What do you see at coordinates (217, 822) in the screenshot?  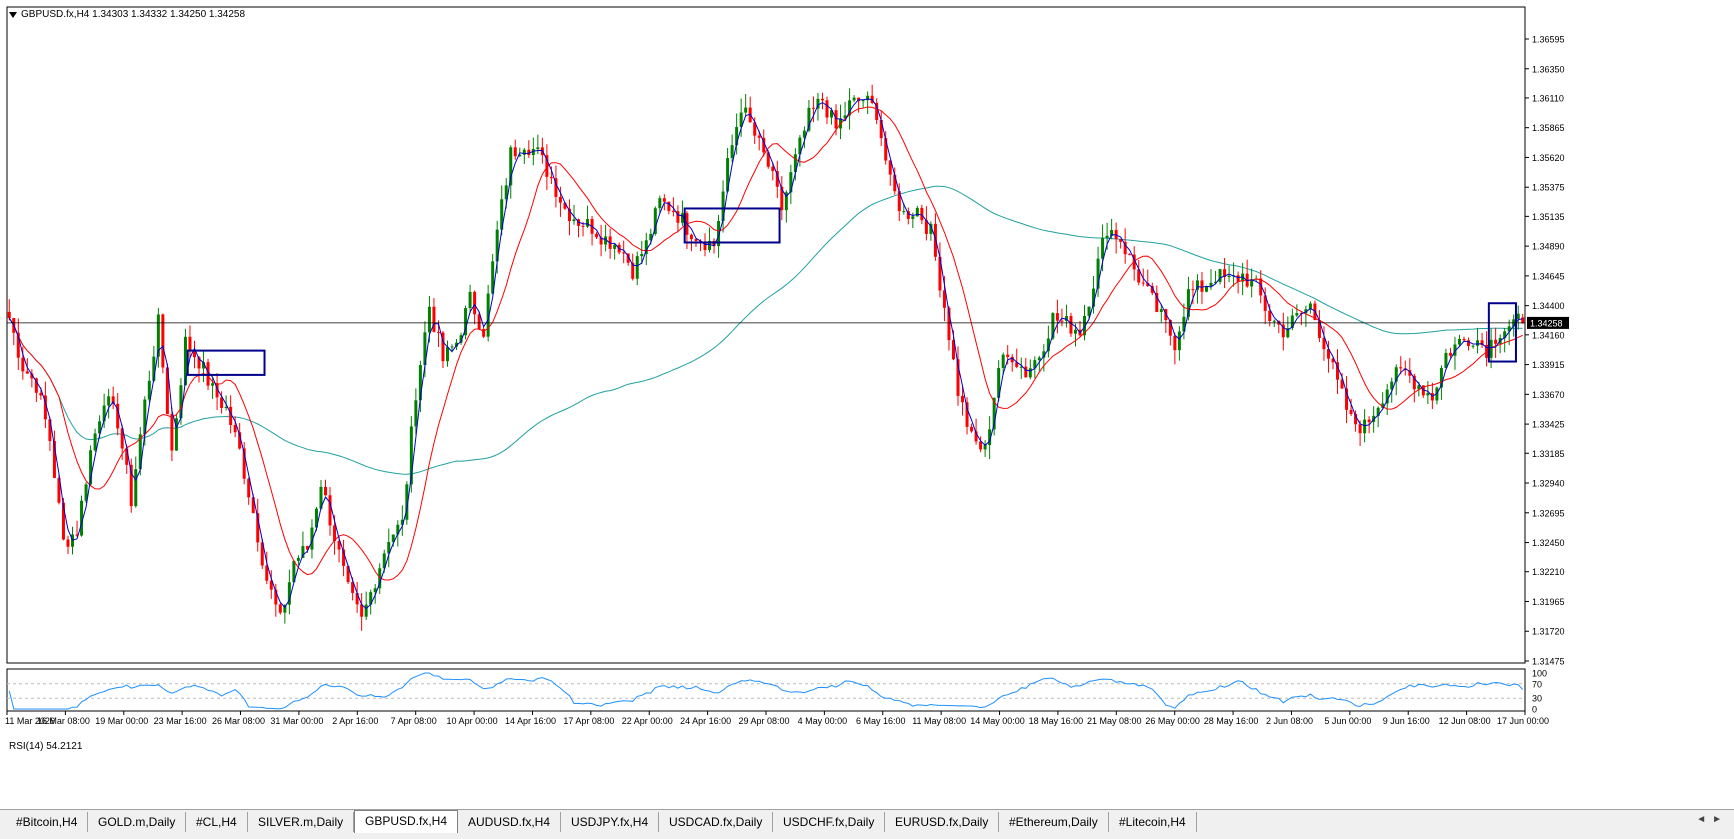 I see `chart-tab: #CL,H4` at bounding box center [217, 822].